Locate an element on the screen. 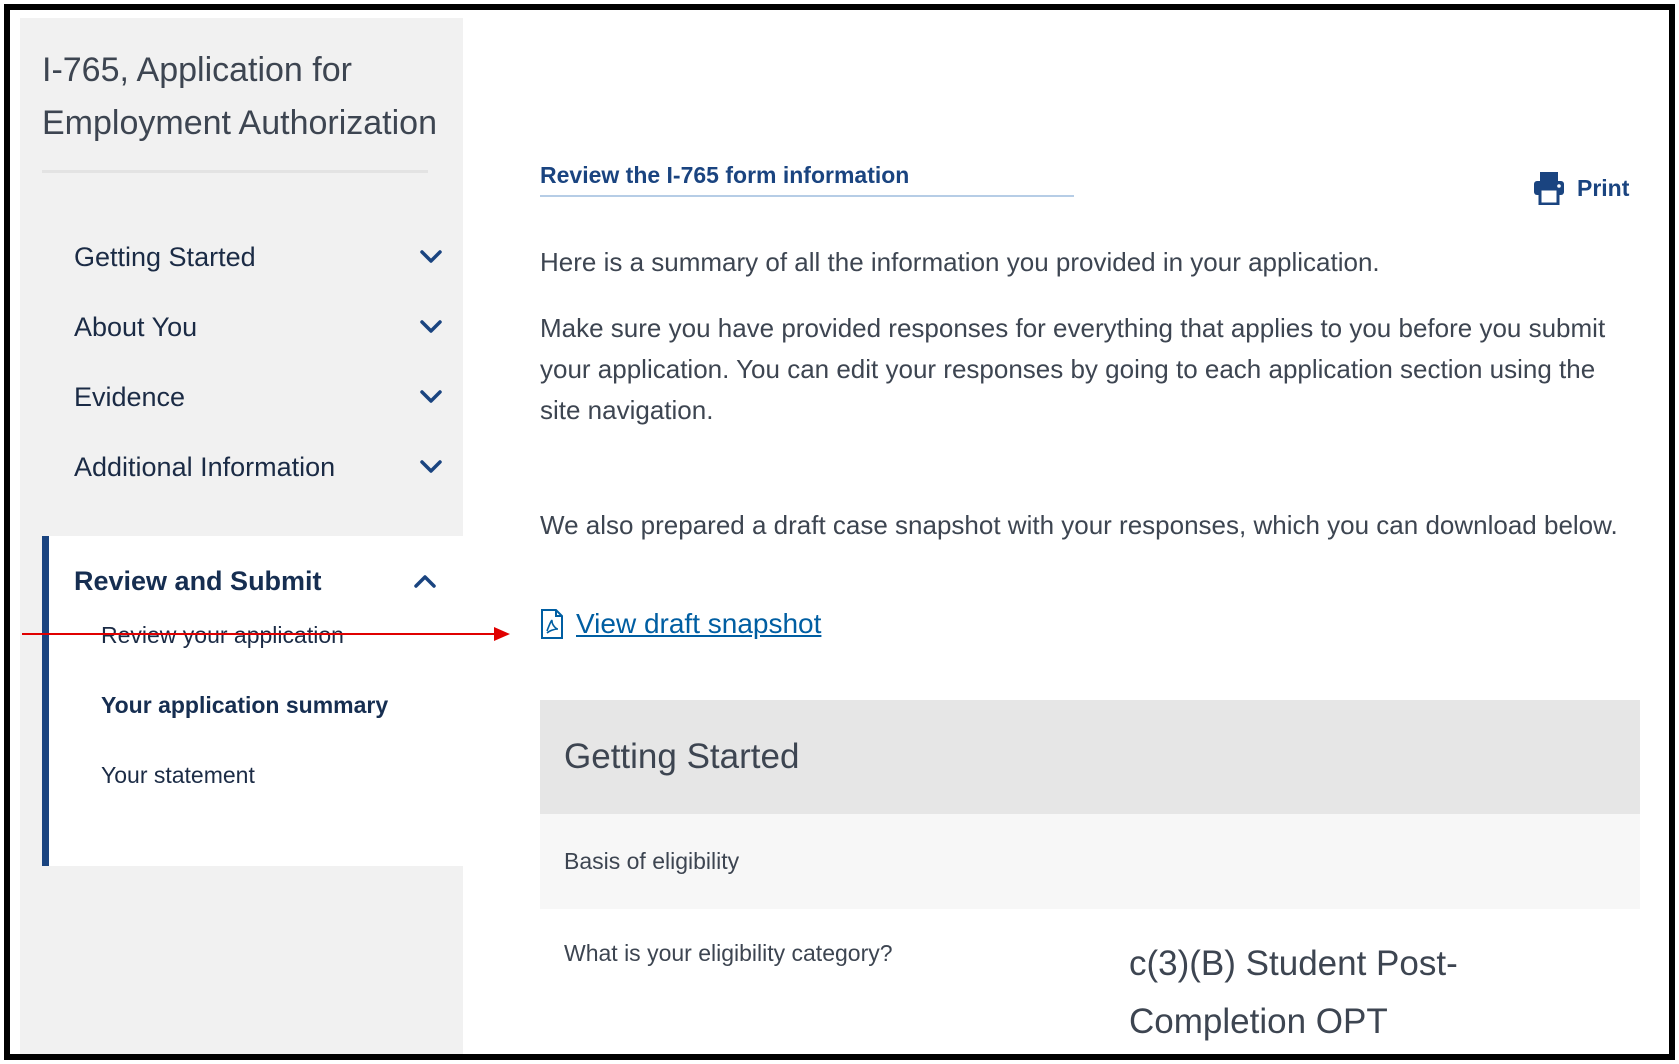  printer-icon is located at coordinates (1549, 188).